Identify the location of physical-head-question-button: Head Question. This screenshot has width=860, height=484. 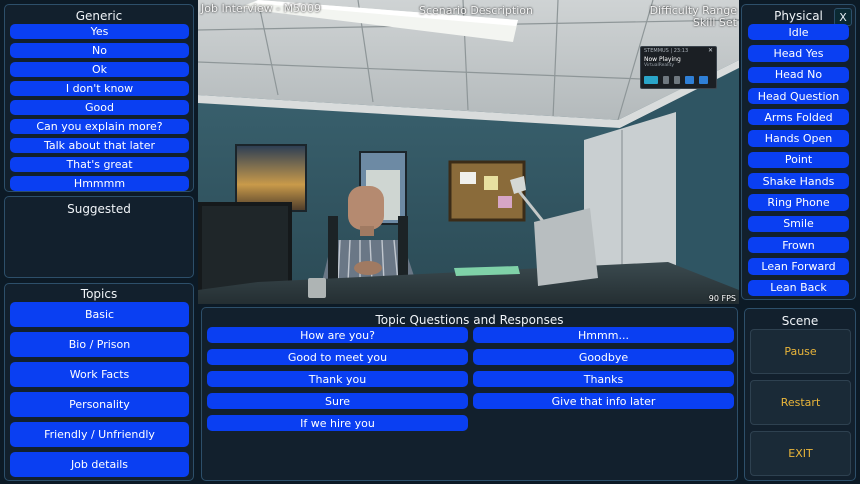
(798, 96).